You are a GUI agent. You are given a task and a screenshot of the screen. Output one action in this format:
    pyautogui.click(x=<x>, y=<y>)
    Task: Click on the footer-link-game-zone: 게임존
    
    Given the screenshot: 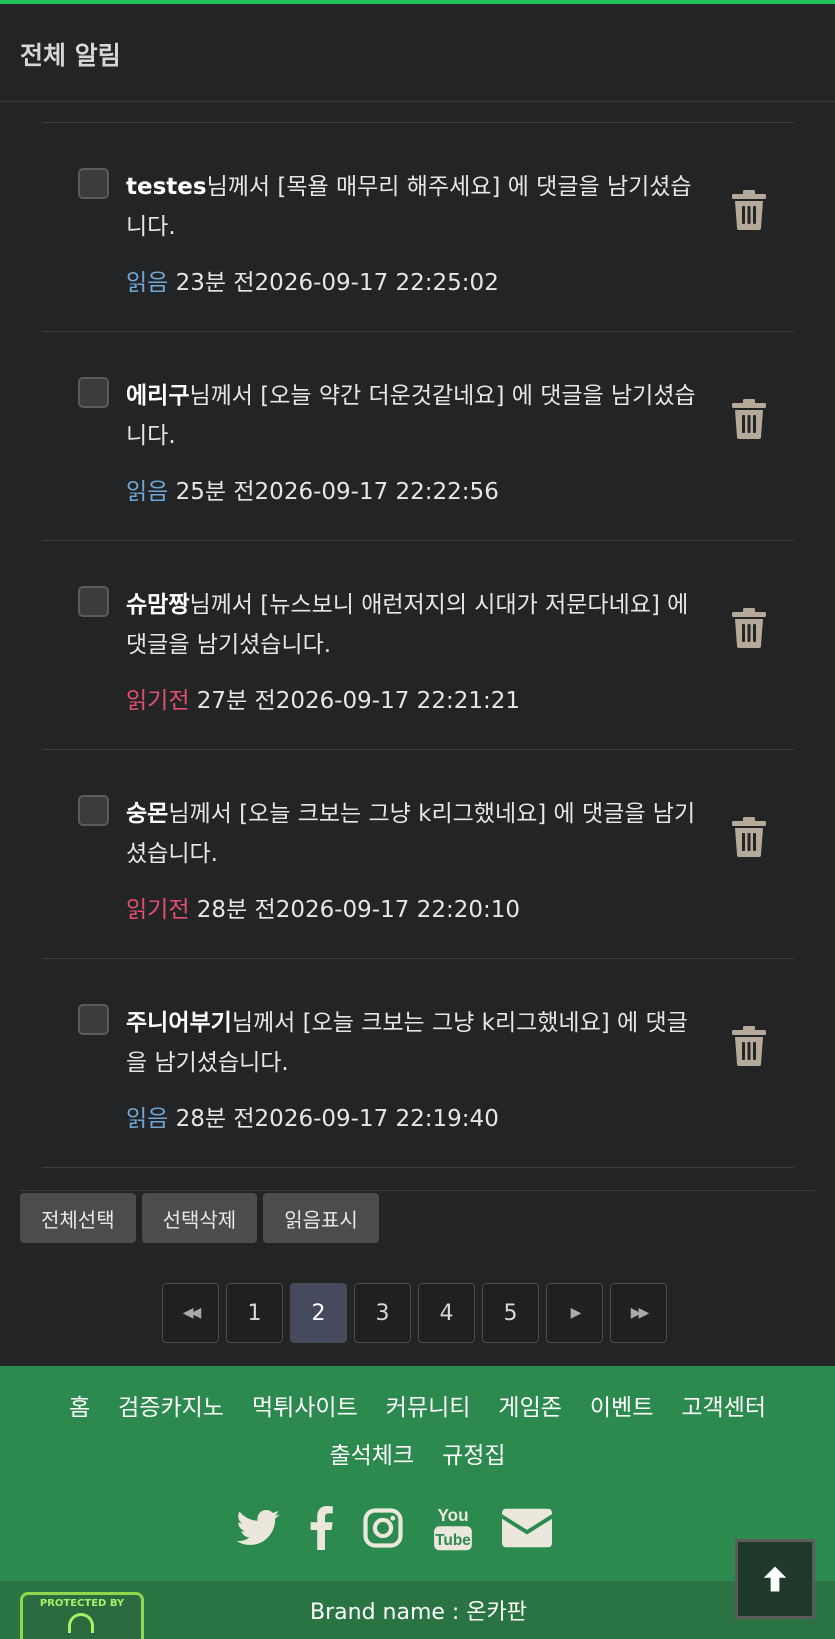 What is the action you would take?
    pyautogui.click(x=529, y=1408)
    